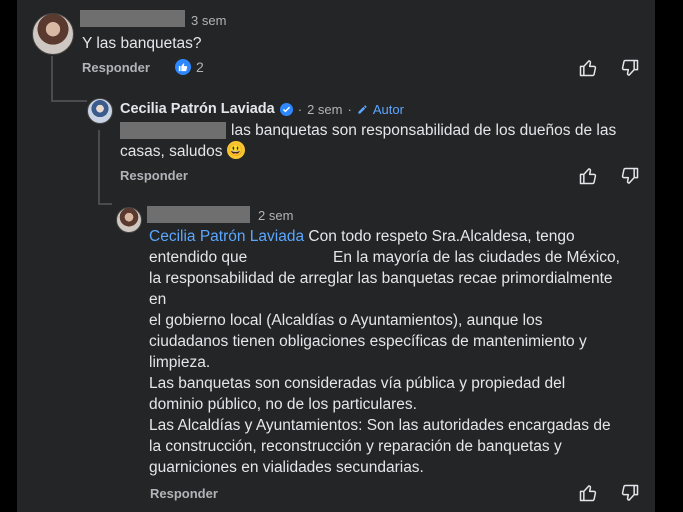  Describe the element at coordinates (173, 130) in the screenshot. I see `redacted-mention` at that location.